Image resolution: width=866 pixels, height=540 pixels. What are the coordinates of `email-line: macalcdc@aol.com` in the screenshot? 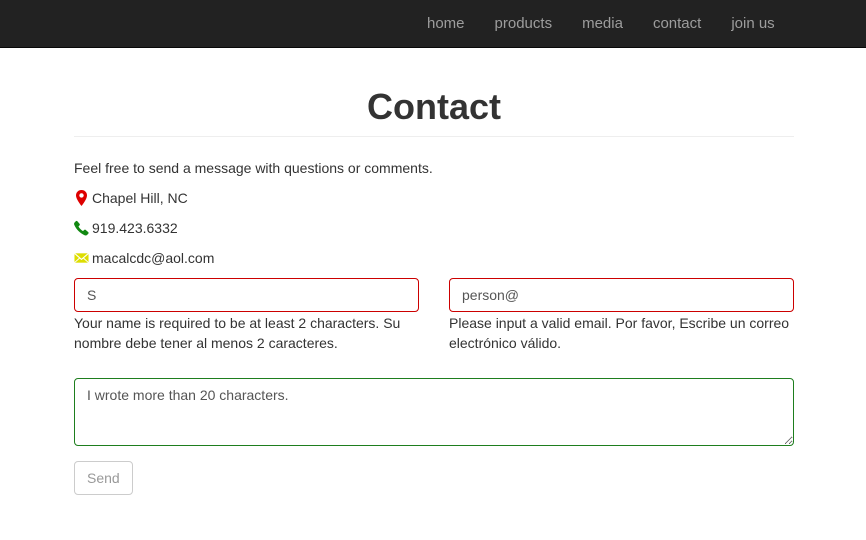 It's located at (434, 258).